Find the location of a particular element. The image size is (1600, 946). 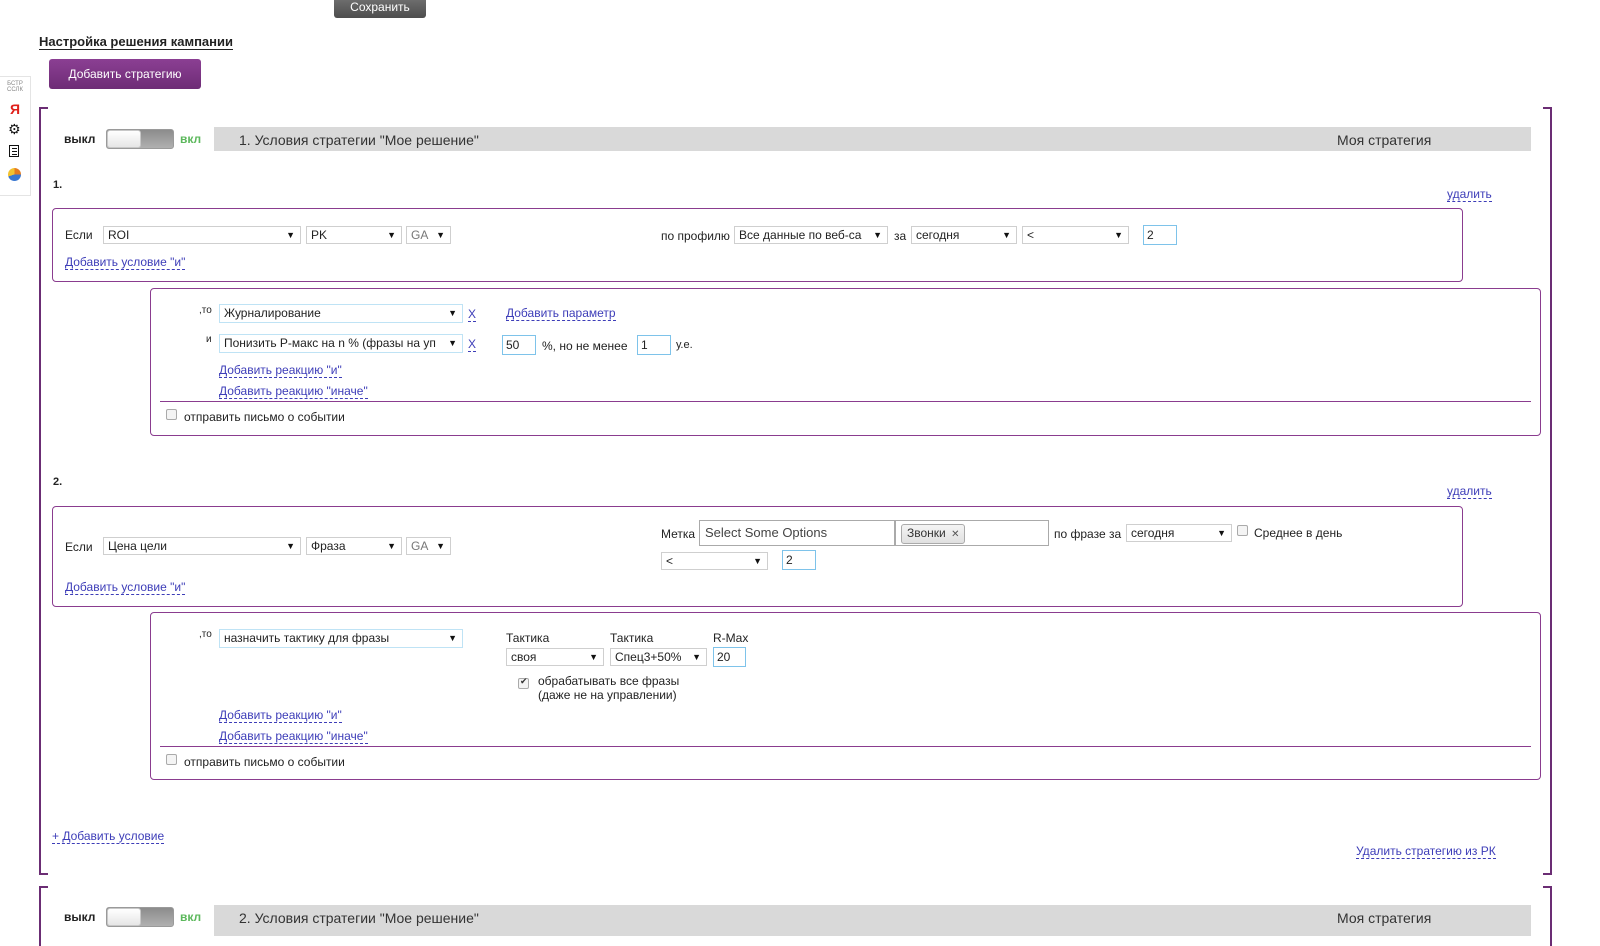

side-toolbar: БСТР ССЛК Я ⚙ is located at coordinates (15, 136).